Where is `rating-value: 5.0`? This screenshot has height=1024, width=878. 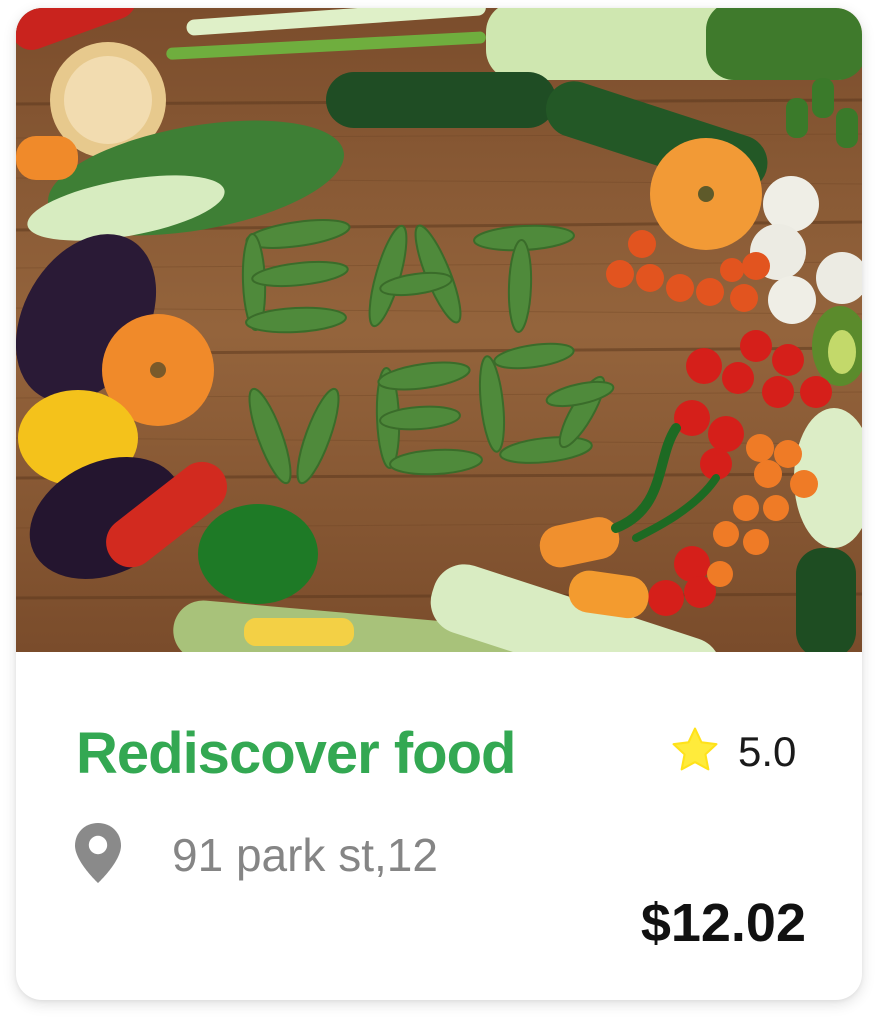
rating-value: 5.0 is located at coordinates (767, 751).